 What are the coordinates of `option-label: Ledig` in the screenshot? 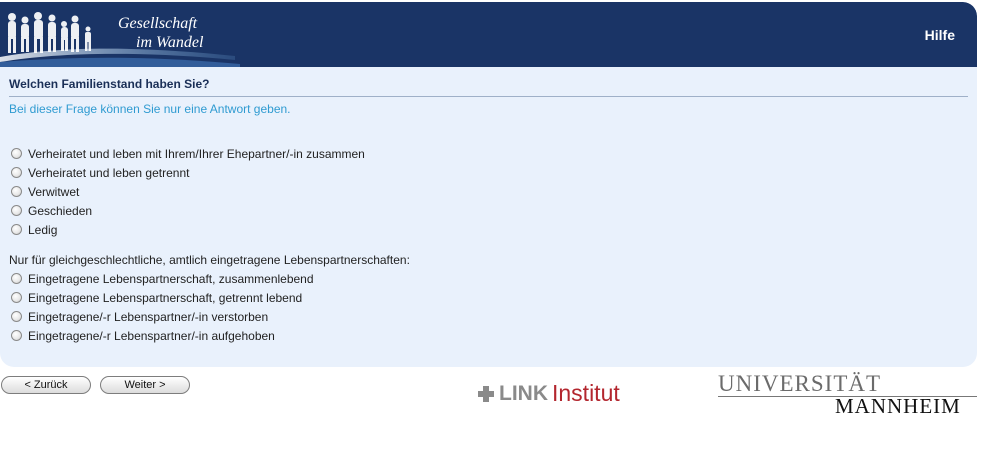 It's located at (43, 229).